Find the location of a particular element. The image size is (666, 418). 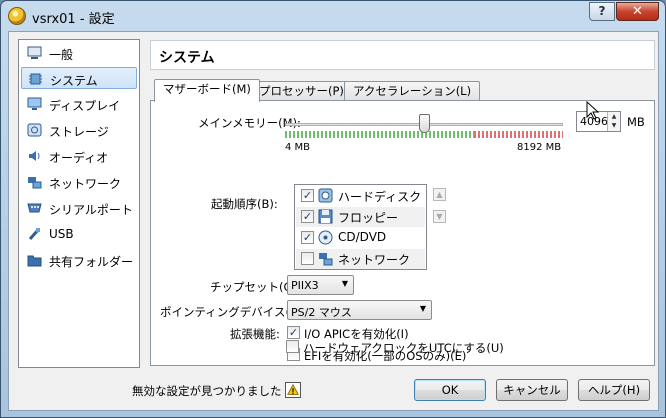

audio-speaker-icon is located at coordinates (34, 156).